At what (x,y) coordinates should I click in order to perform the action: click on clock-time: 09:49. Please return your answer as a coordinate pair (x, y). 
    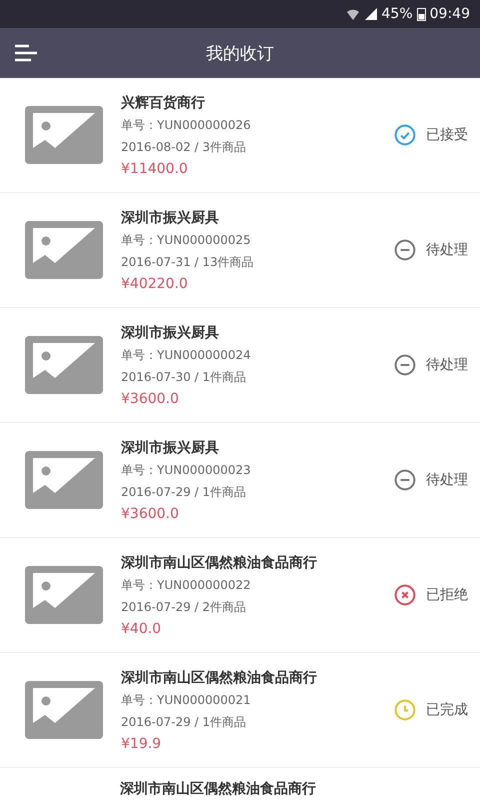
    Looking at the image, I should click on (450, 14).